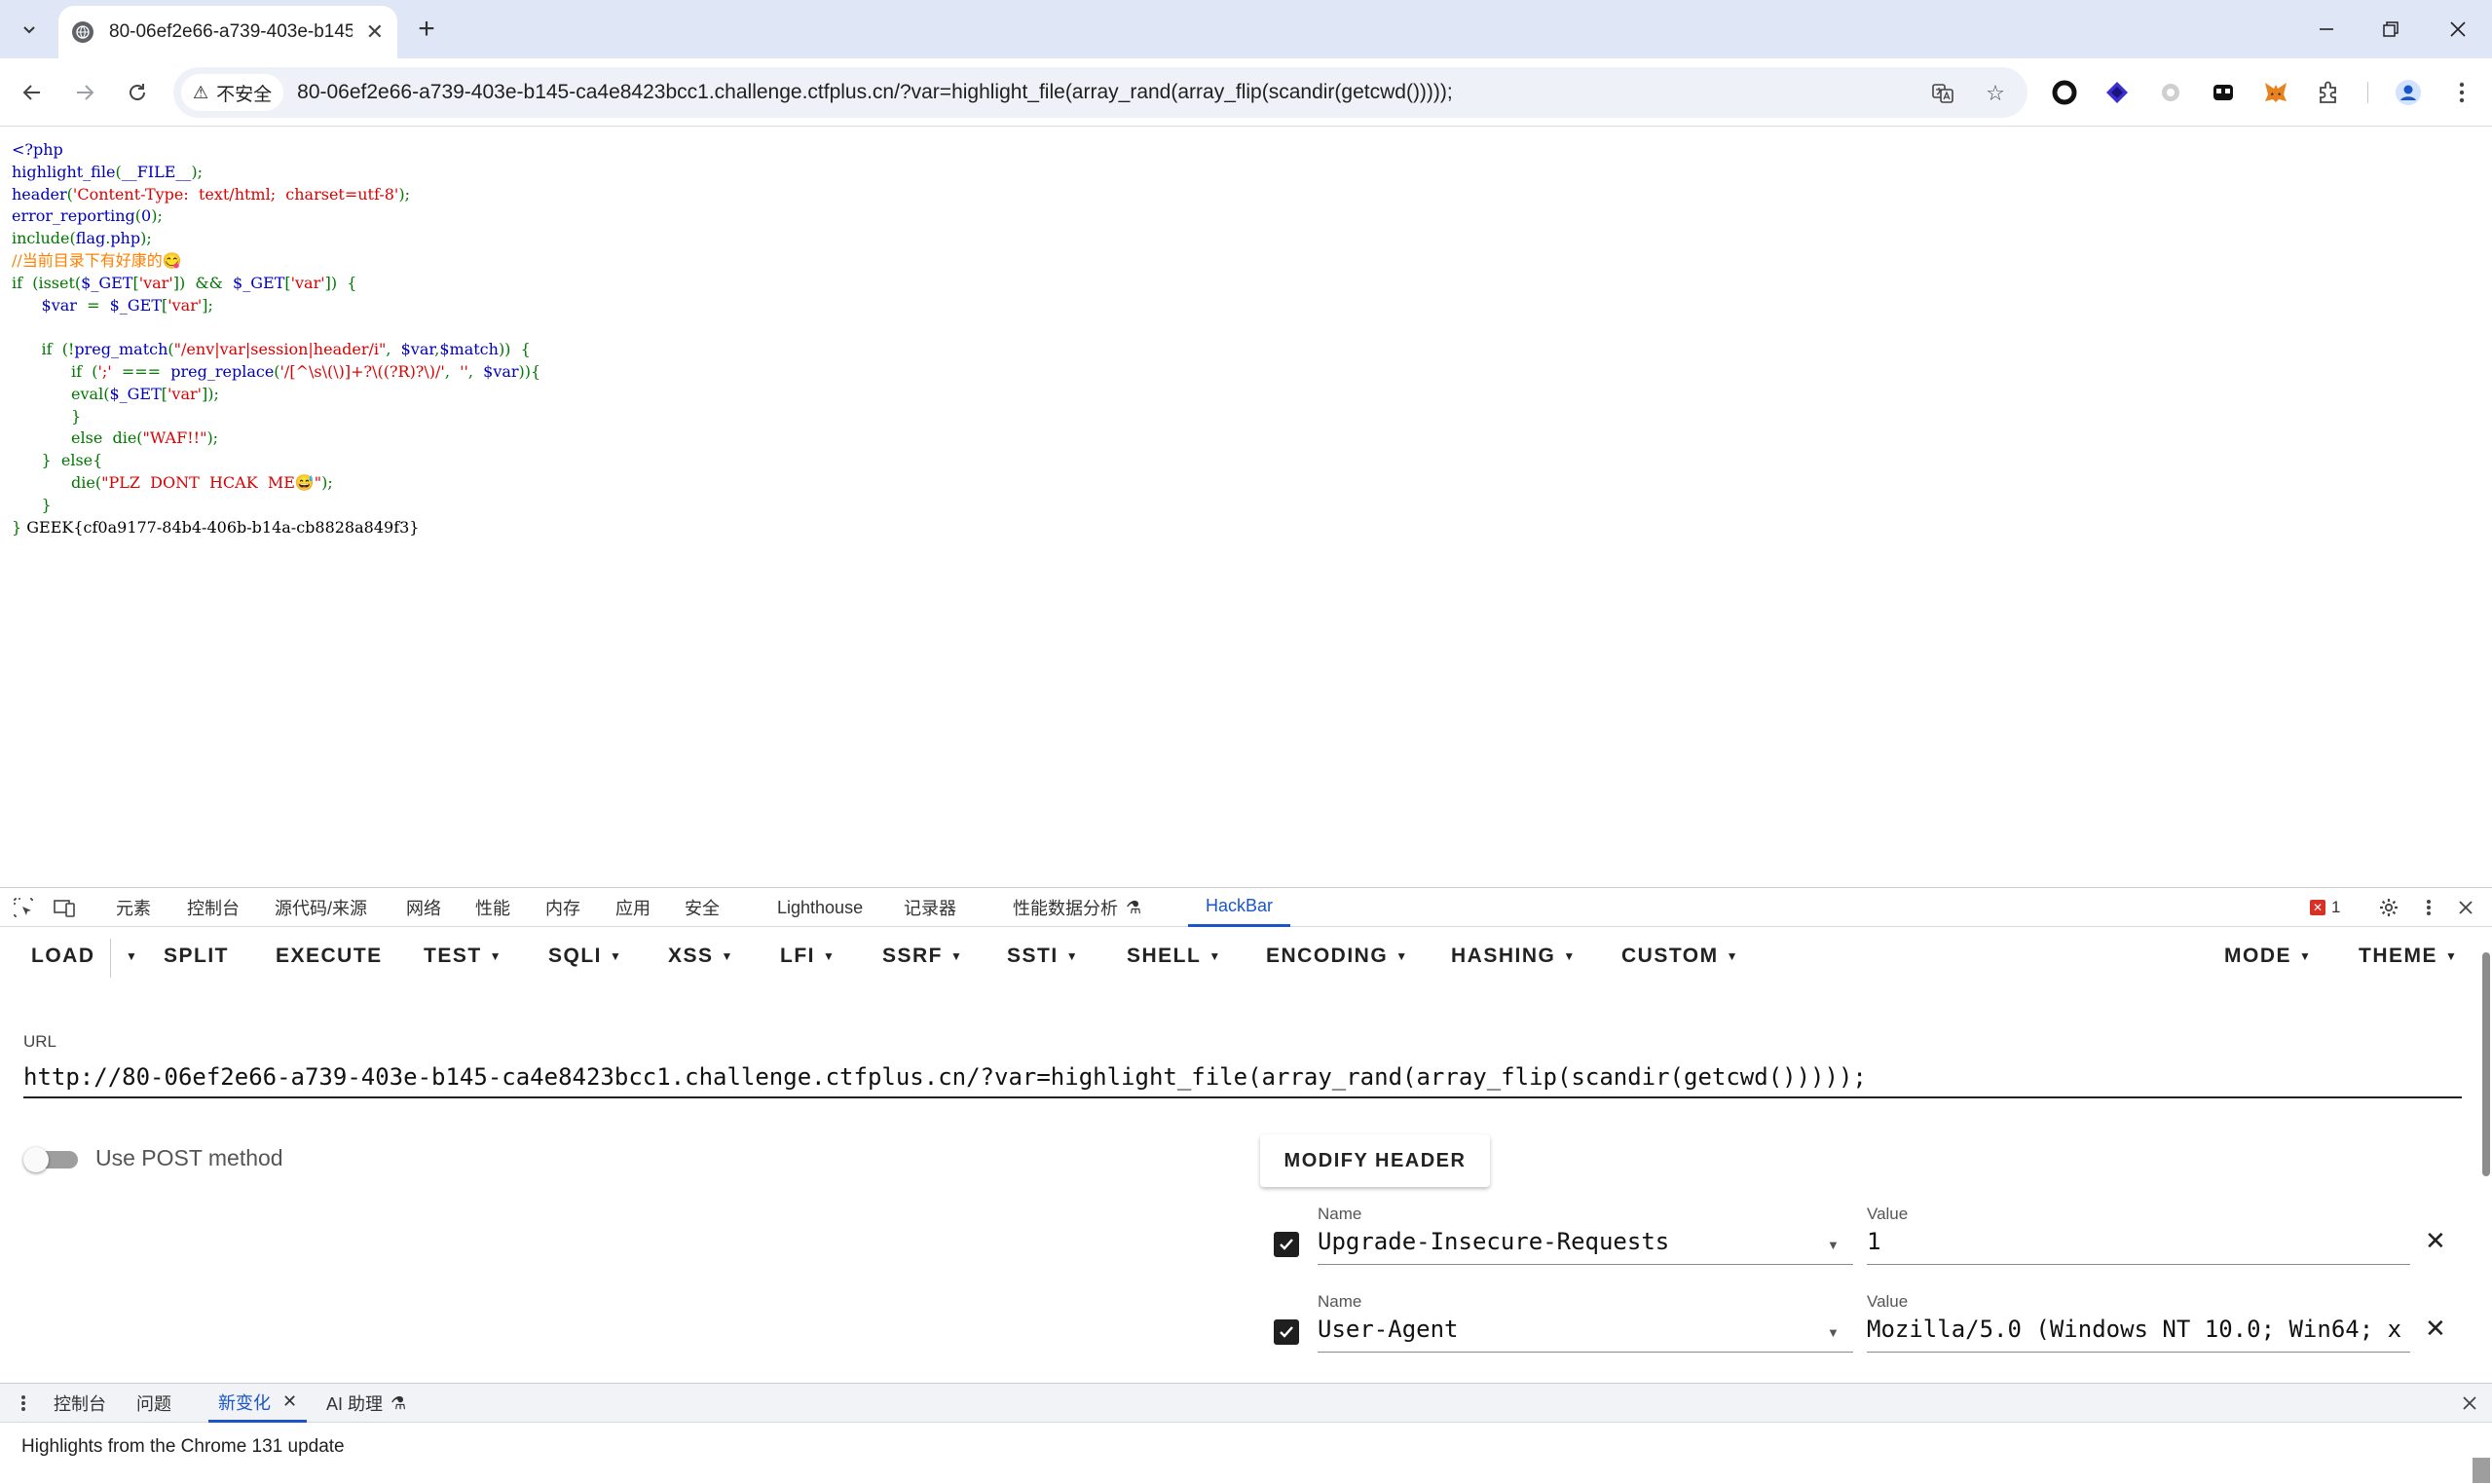 This screenshot has height=1484, width=2492. I want to click on close-window-button, so click(2458, 29).